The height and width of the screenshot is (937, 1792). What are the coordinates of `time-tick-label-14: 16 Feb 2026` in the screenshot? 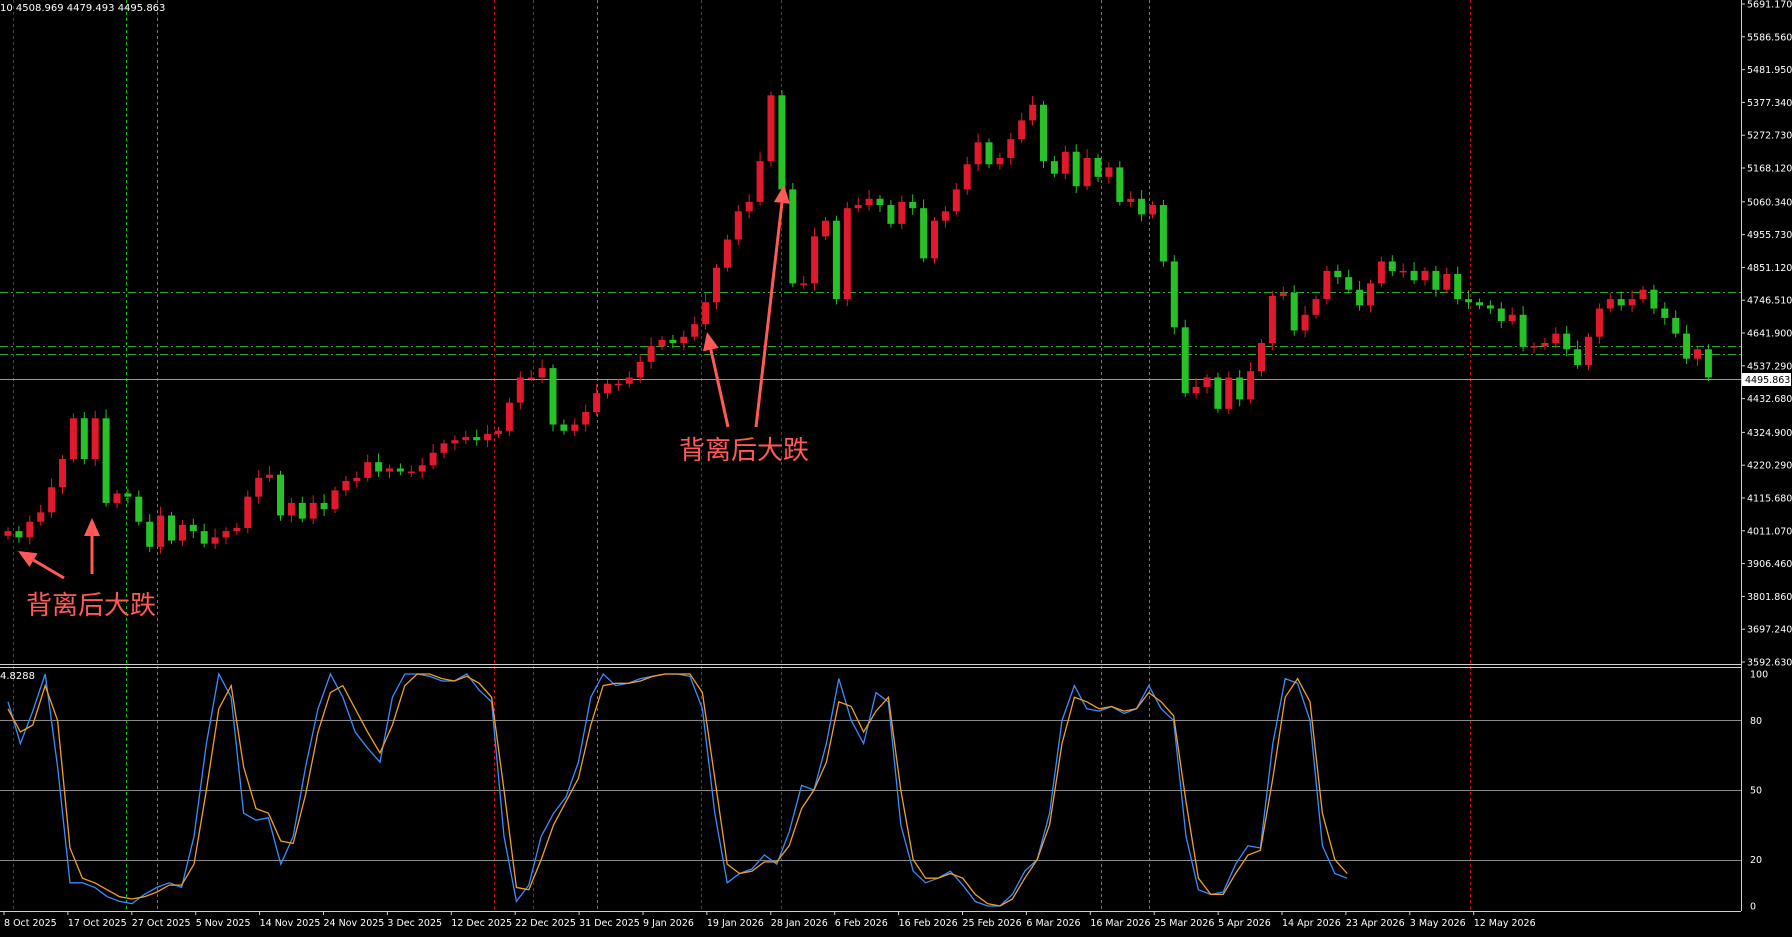 It's located at (928, 923).